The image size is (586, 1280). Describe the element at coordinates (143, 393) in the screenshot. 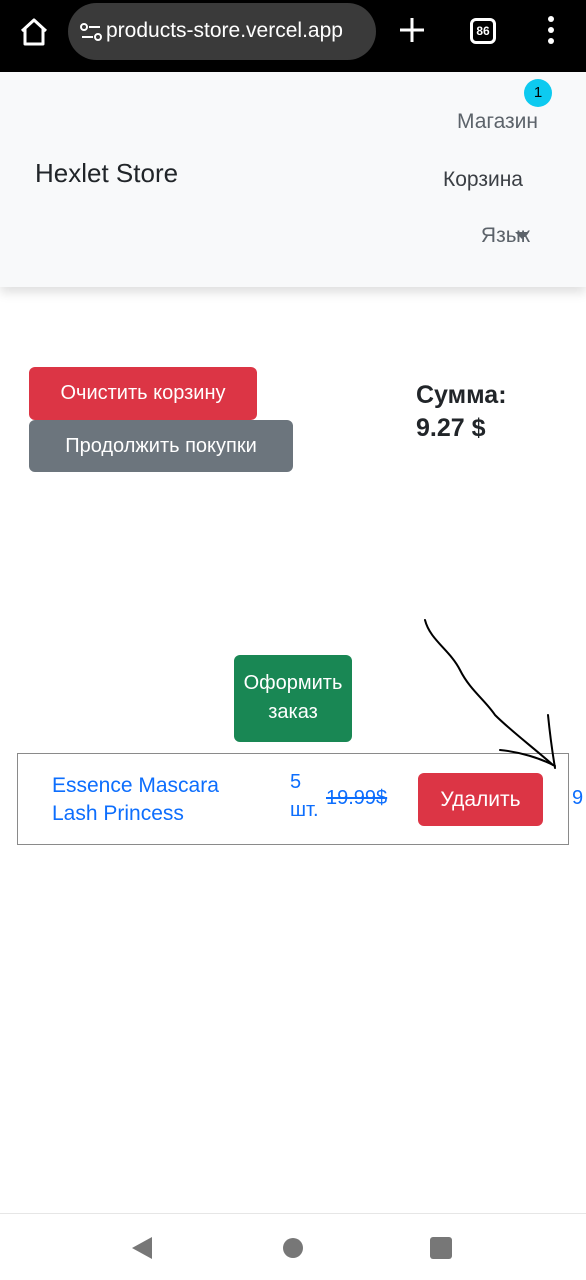

I see `clear-cart-button: Очистить корзину` at that location.